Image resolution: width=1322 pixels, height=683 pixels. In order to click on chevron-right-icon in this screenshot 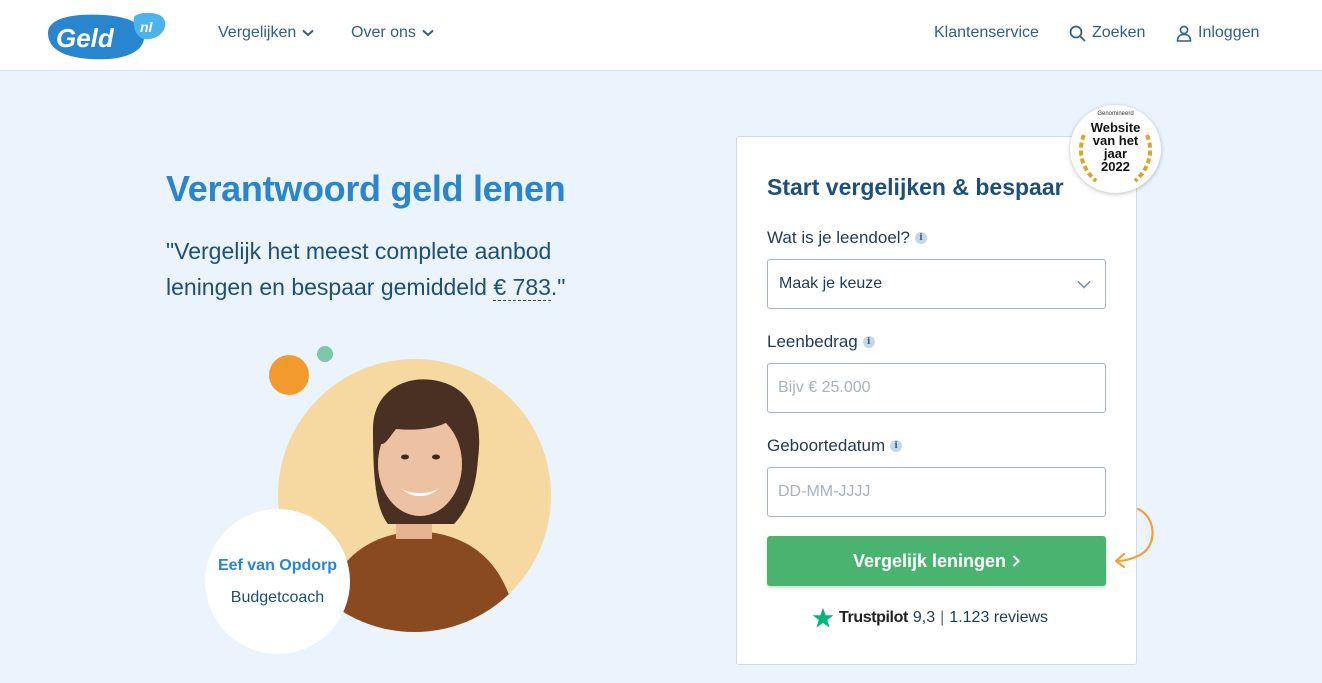, I will do `click(1016, 561)`.